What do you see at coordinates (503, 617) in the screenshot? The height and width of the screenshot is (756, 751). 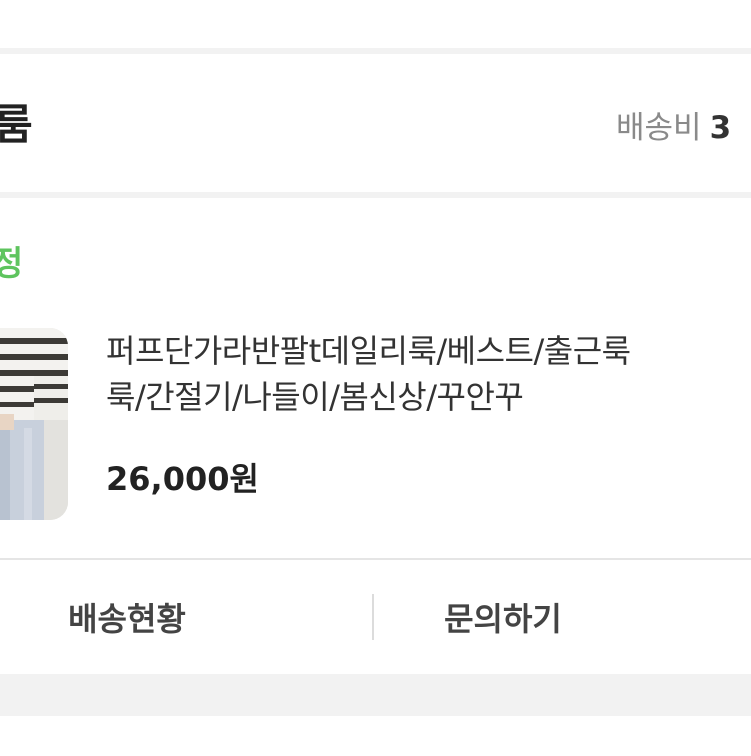 I see `inquiry-button: 문의하기` at bounding box center [503, 617].